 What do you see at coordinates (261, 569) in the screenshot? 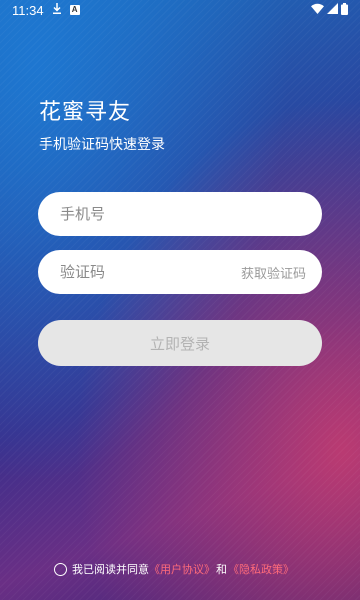
I see `privacy-policy-link: 《隐私政策》` at bounding box center [261, 569].